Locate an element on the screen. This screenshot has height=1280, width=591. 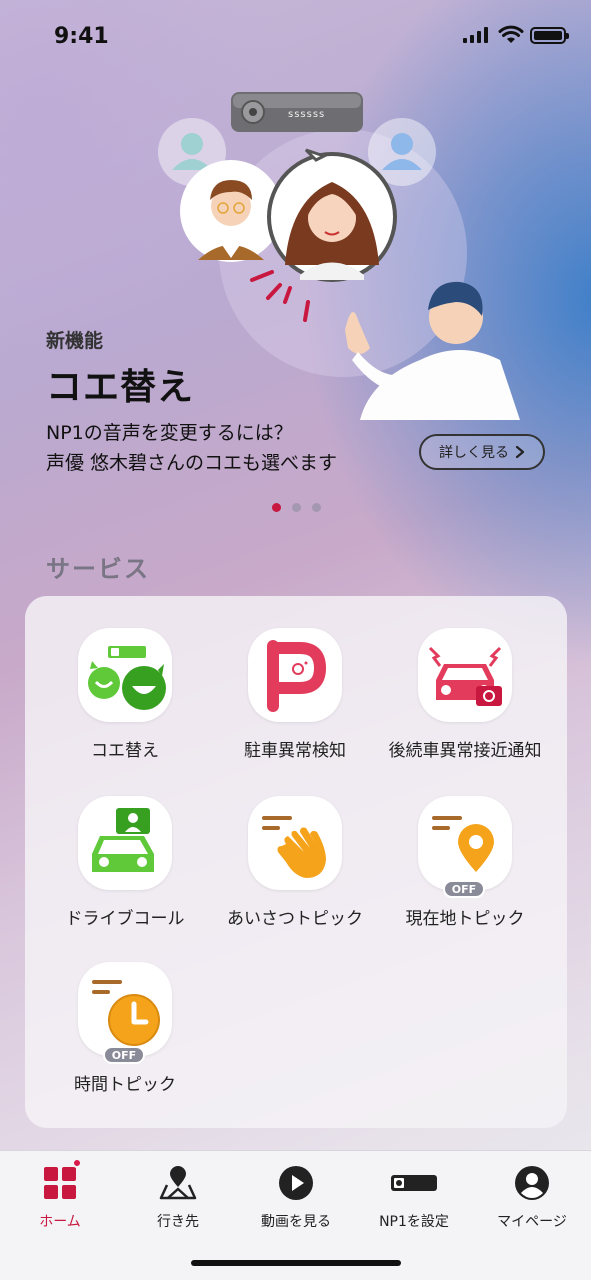
service-rear-car-alert: 後続車異常接近通知 is located at coordinates (465, 694).